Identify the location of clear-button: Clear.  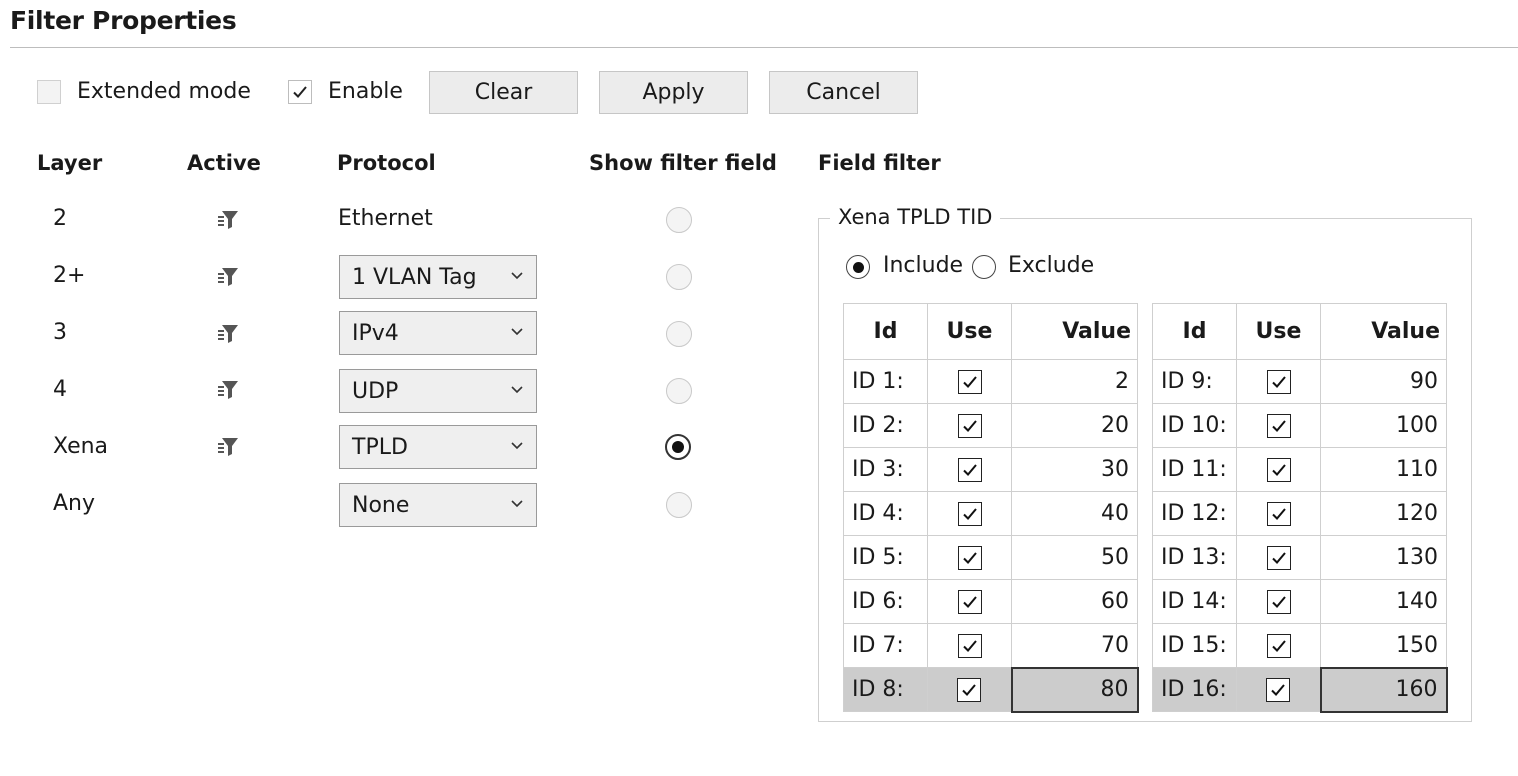
(503, 92).